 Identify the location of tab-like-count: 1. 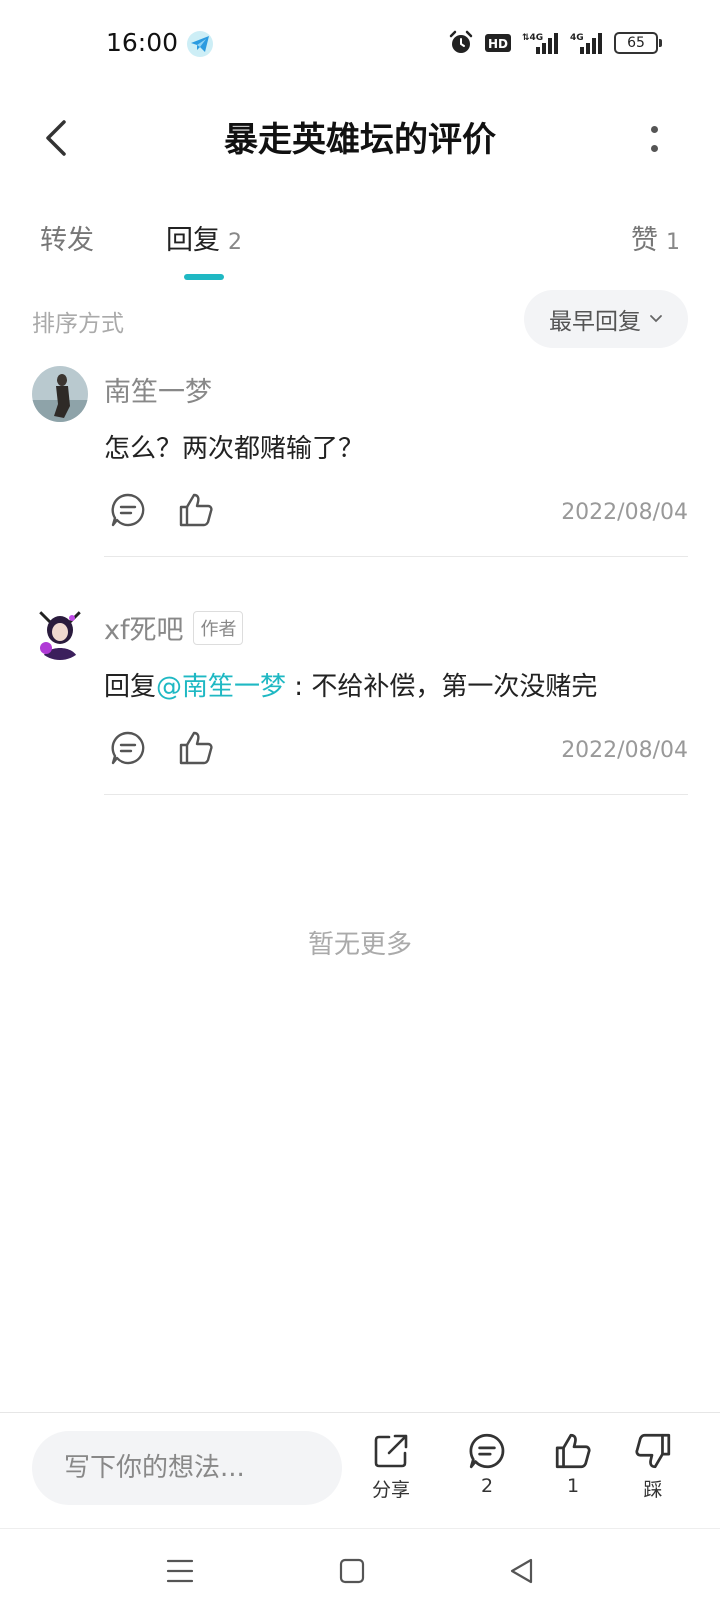
(673, 242).